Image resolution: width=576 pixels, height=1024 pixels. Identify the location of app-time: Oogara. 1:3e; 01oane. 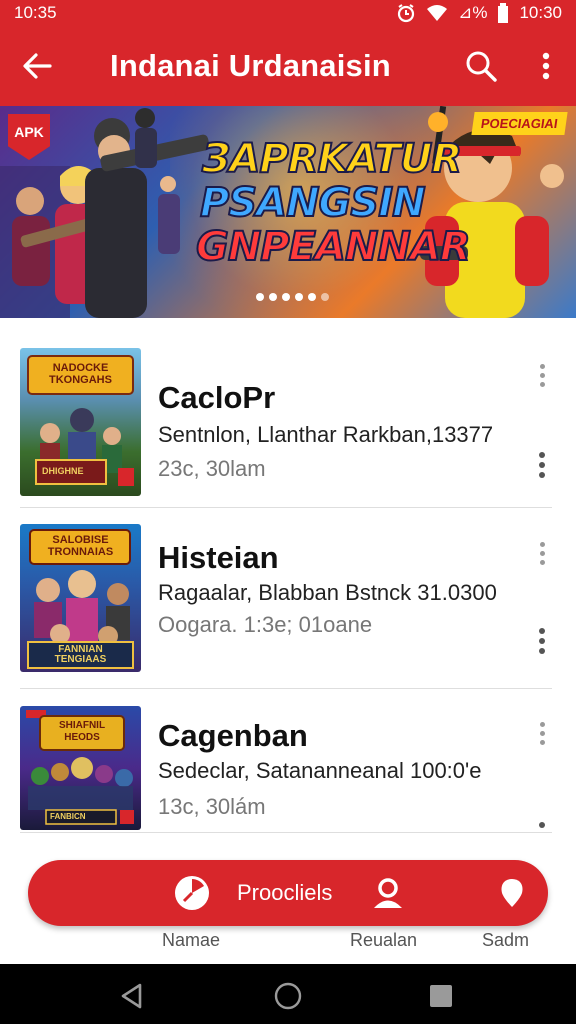
(265, 624).